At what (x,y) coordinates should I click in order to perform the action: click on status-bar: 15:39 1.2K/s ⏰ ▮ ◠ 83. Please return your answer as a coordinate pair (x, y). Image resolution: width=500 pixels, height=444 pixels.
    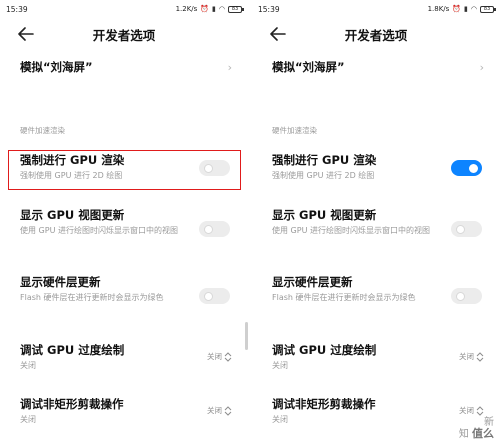
    Looking at the image, I should click on (124, 9).